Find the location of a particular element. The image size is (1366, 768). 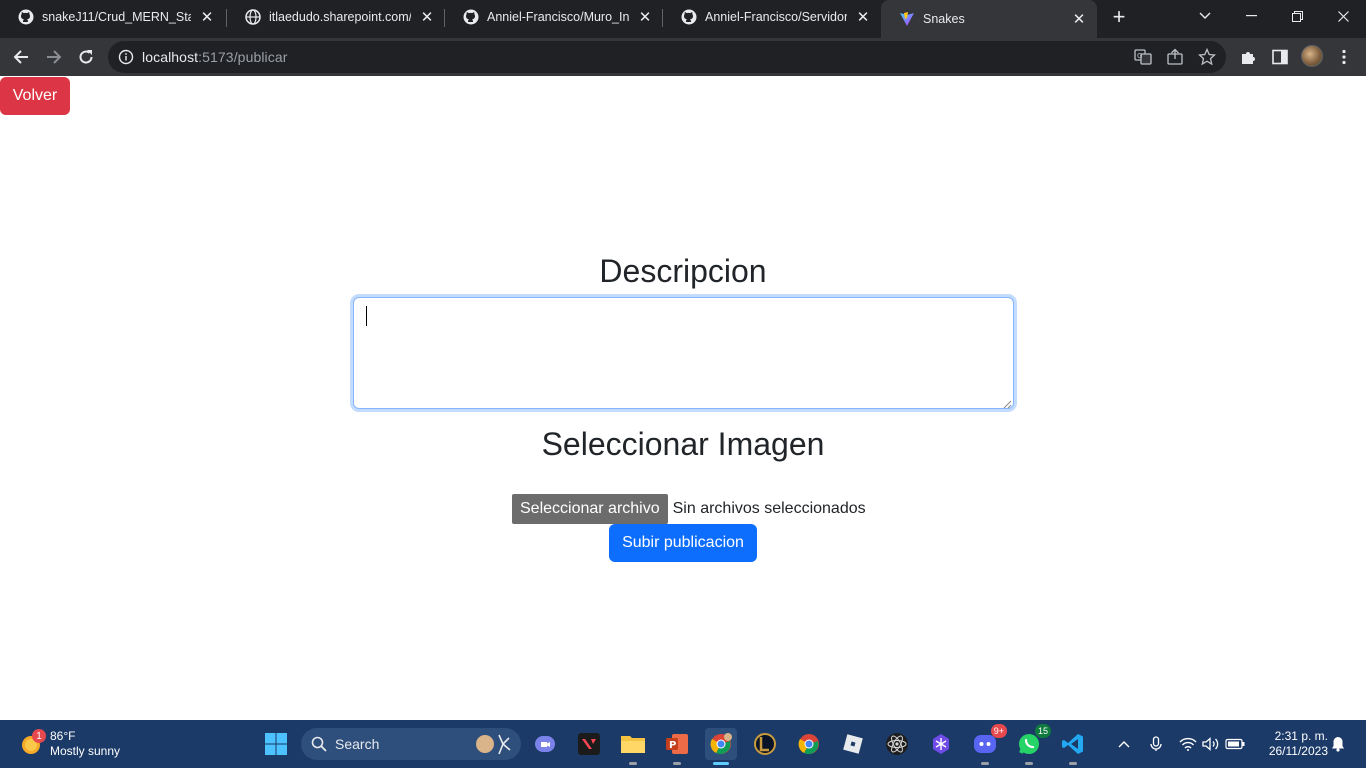

discord-icon: 9+ is located at coordinates (988, 744).